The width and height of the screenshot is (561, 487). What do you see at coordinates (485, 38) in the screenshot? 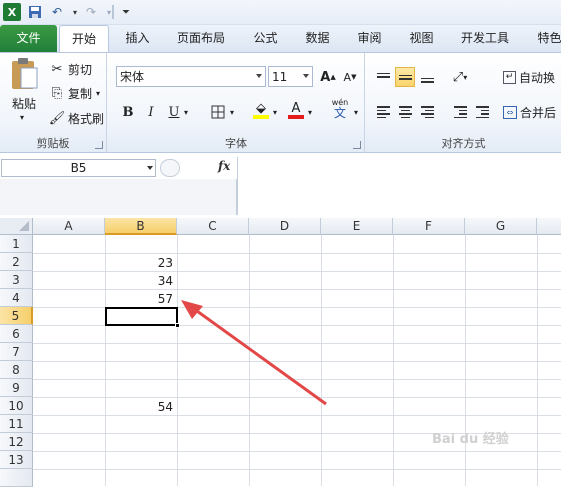
I see `tab-developer: 开发工具` at bounding box center [485, 38].